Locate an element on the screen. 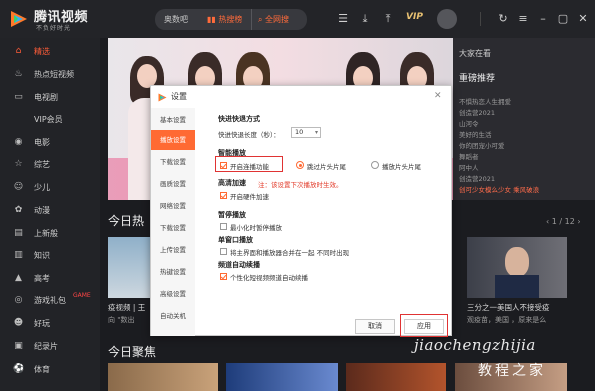 This screenshot has width=595, height=391. nav-item-download-2: 下载设置 is located at coordinates (173, 228).